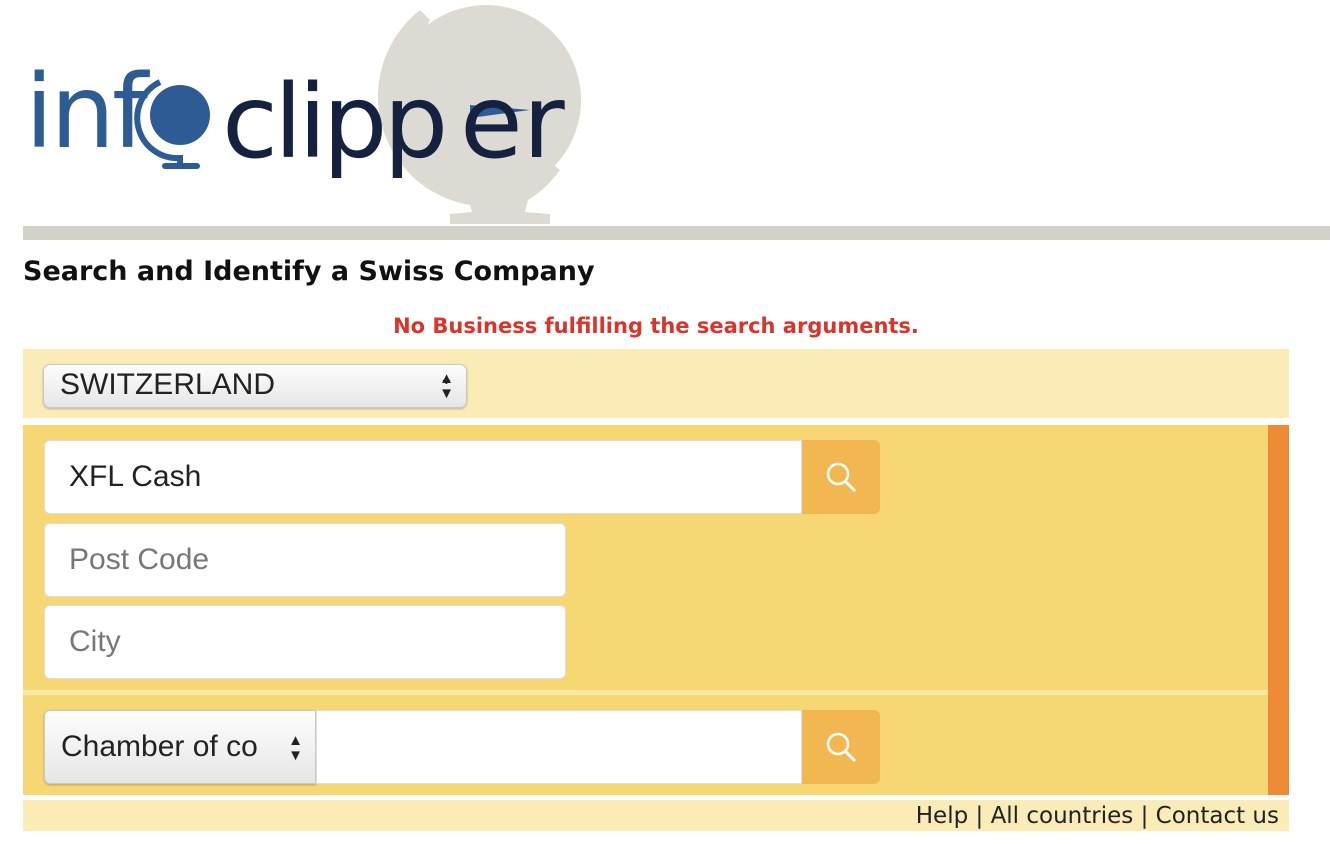  Describe the element at coordinates (305, 642) in the screenshot. I see `city-input` at that location.